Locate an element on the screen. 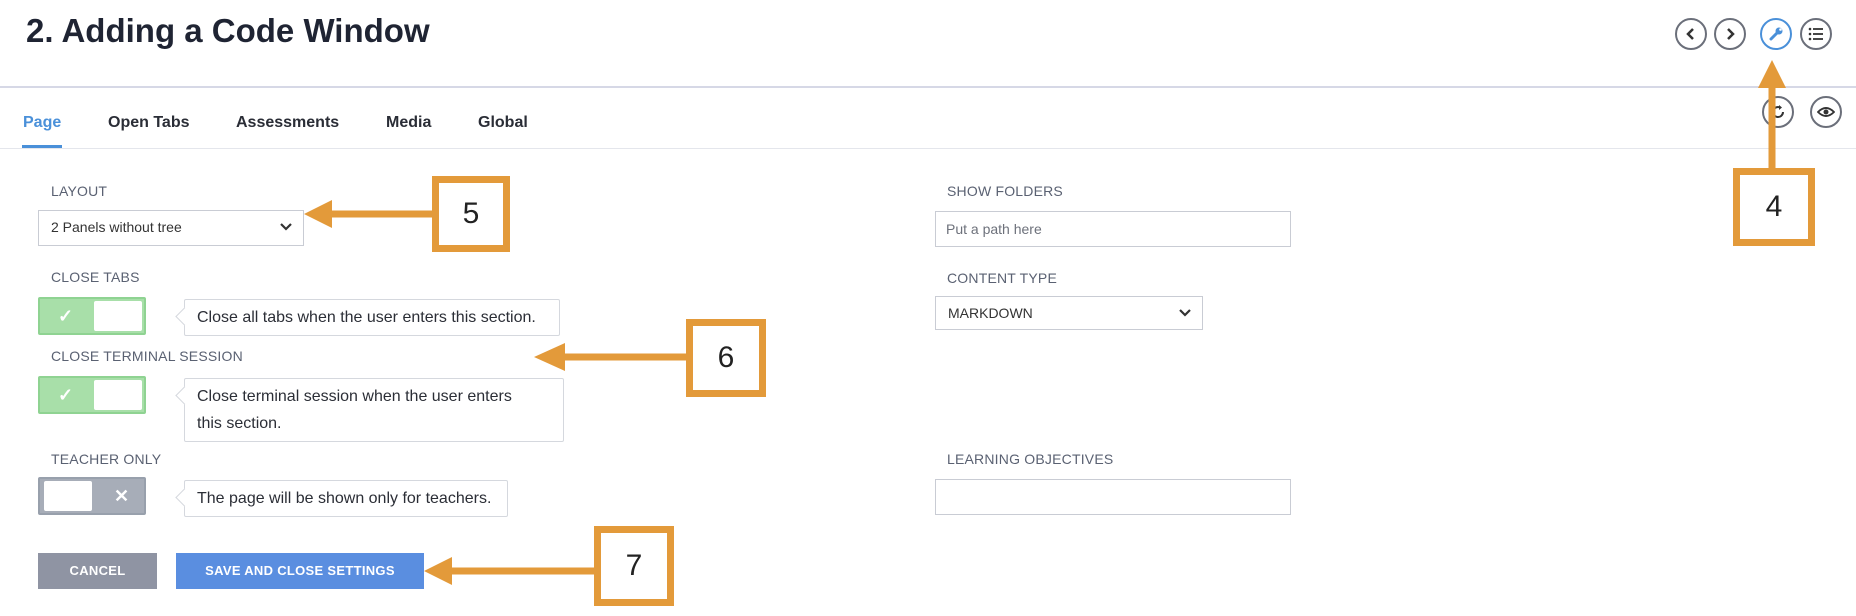 The height and width of the screenshot is (616, 1856). callout-6: 6 is located at coordinates (726, 358).